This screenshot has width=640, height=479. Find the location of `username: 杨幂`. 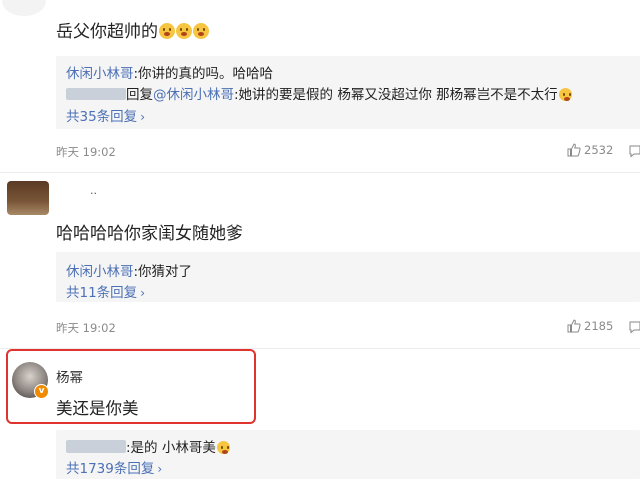

username: 杨幂 is located at coordinates (69, 376).